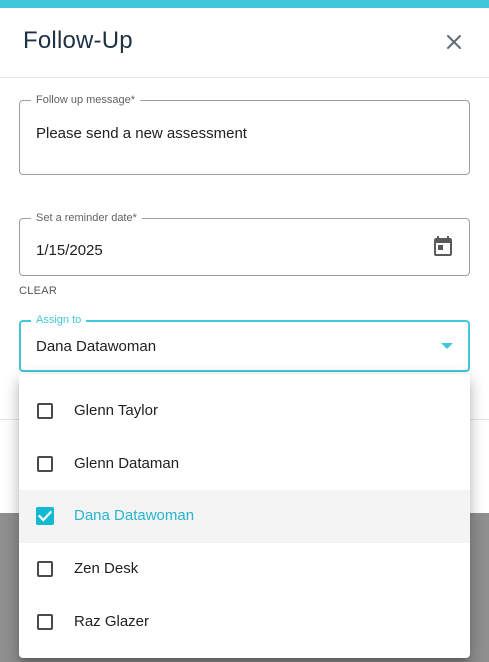 This screenshot has width=489, height=662. I want to click on follow-up-message-label: Follow up message*, so click(86, 100).